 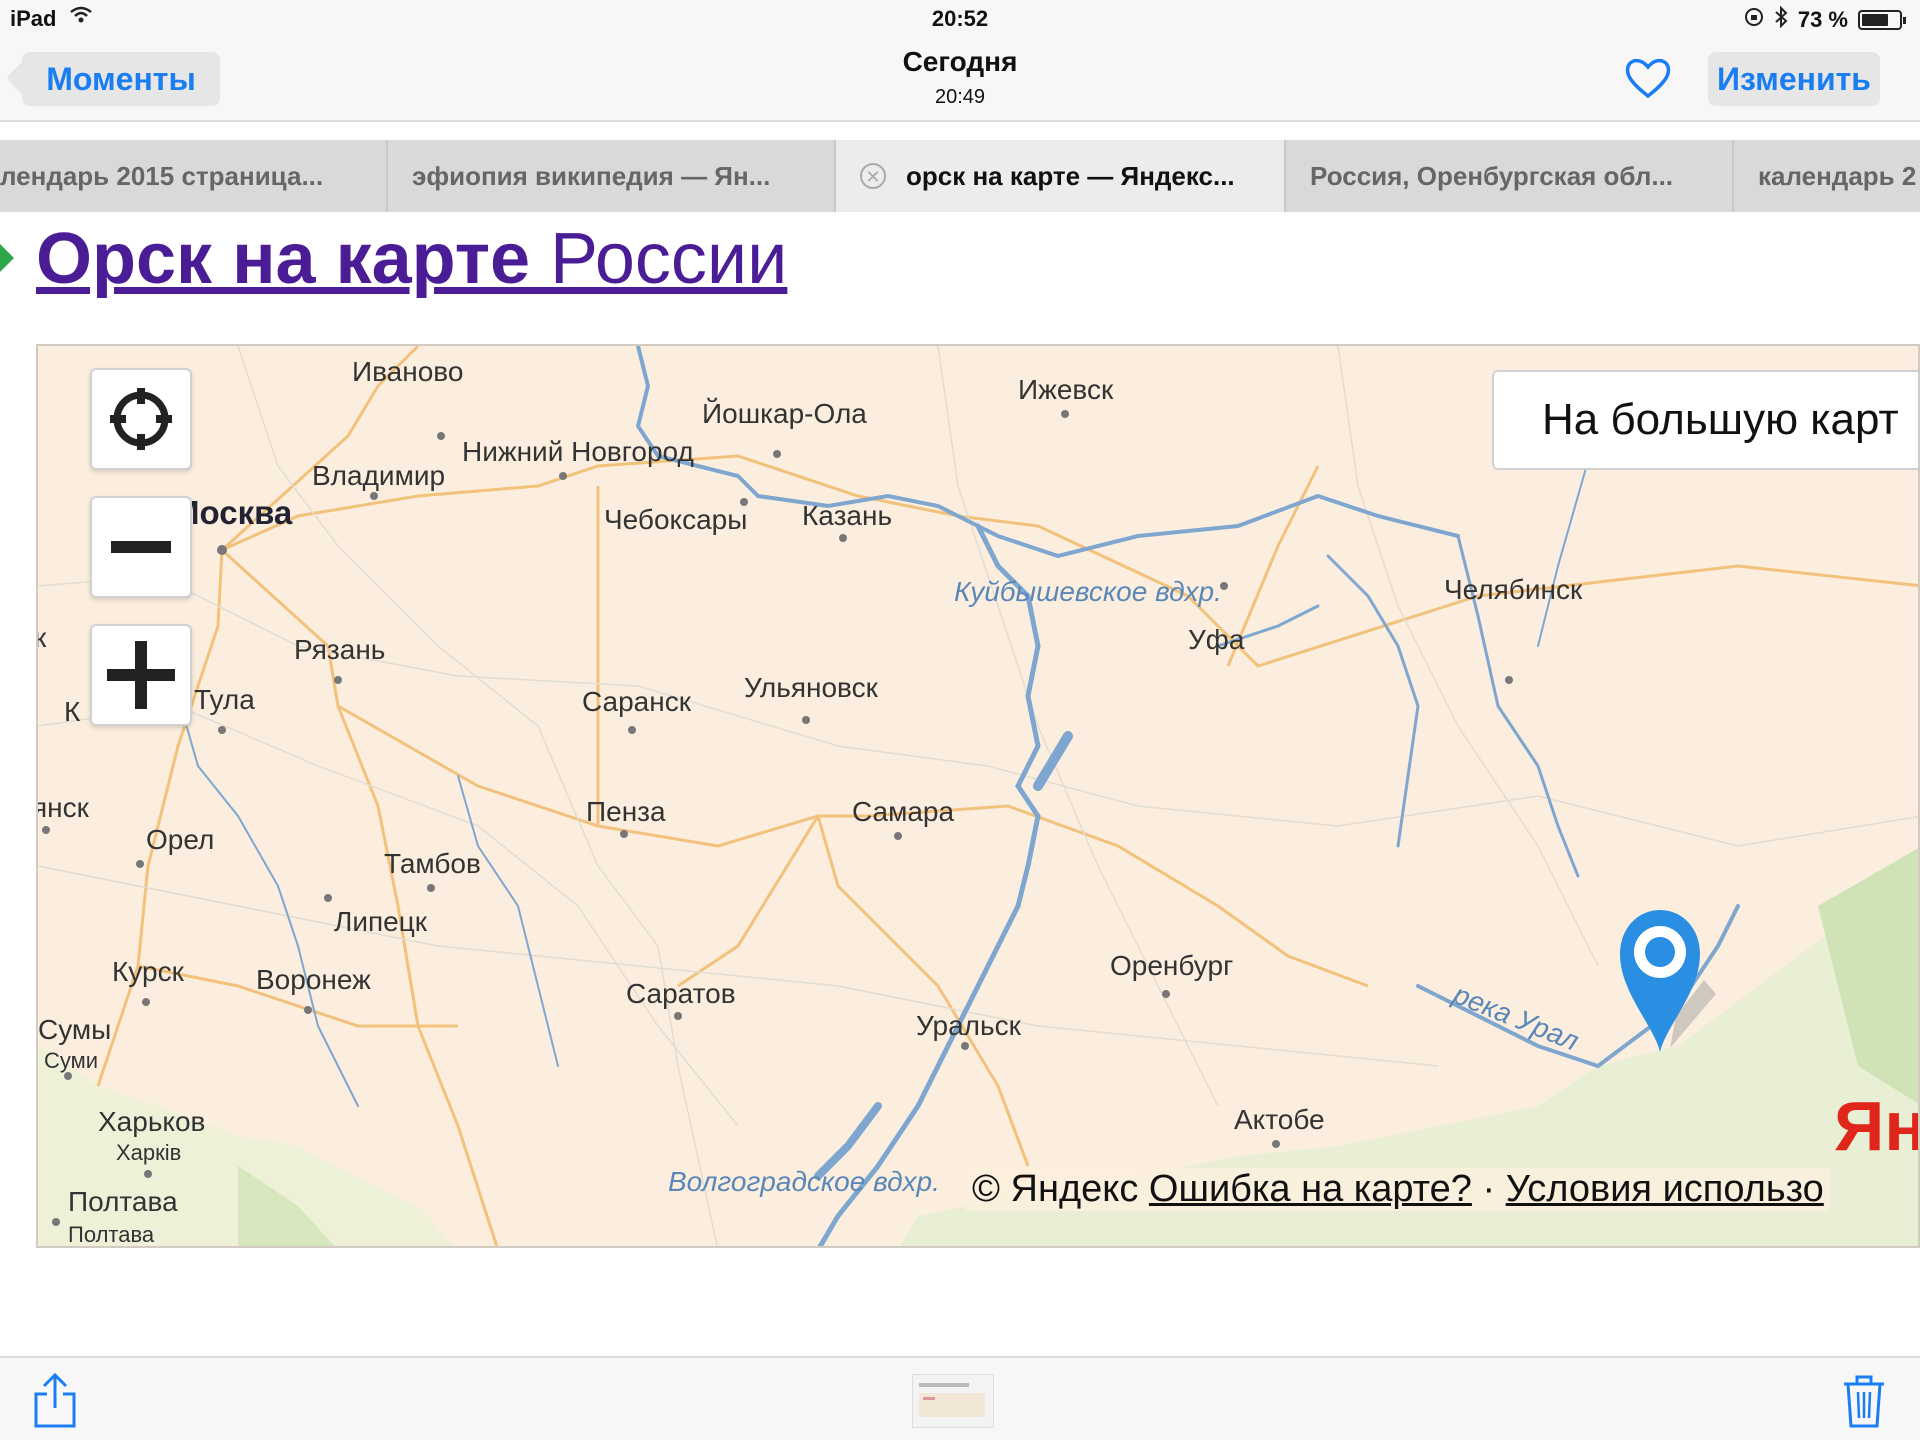 I want to click on bottom-toolbar, so click(x=960, y=1398).